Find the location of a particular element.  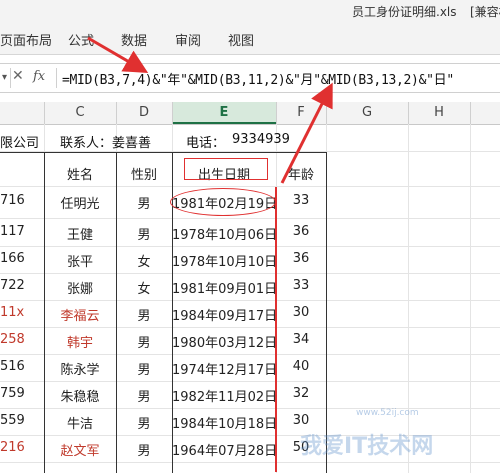

title-bar: 员工身份证明细.xls [兼容模 is located at coordinates (250, 11).